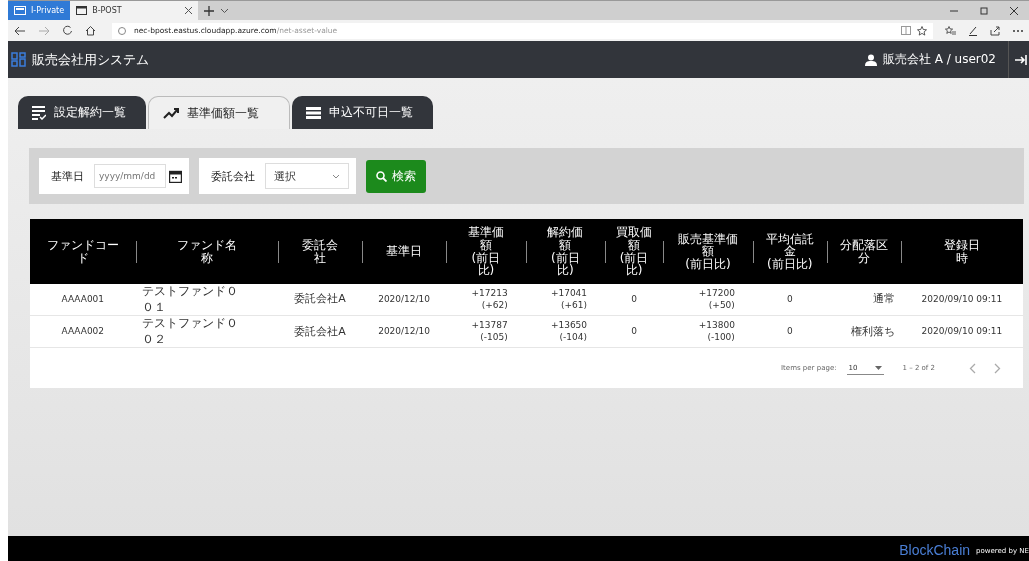 Image resolution: width=1029 pixels, height=561 pixels. What do you see at coordinates (171, 113) in the screenshot?
I see `trend-icon` at bounding box center [171, 113].